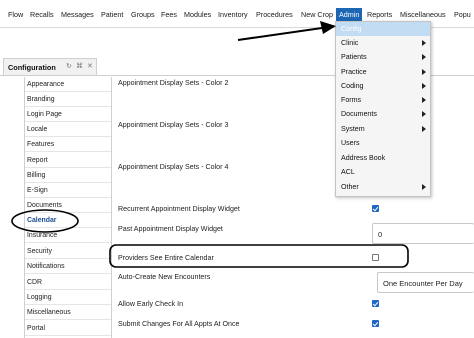  What do you see at coordinates (179, 324) in the screenshot?
I see `setting-label-submit-all-appts: Submit Changes For All Appts At Once` at bounding box center [179, 324].